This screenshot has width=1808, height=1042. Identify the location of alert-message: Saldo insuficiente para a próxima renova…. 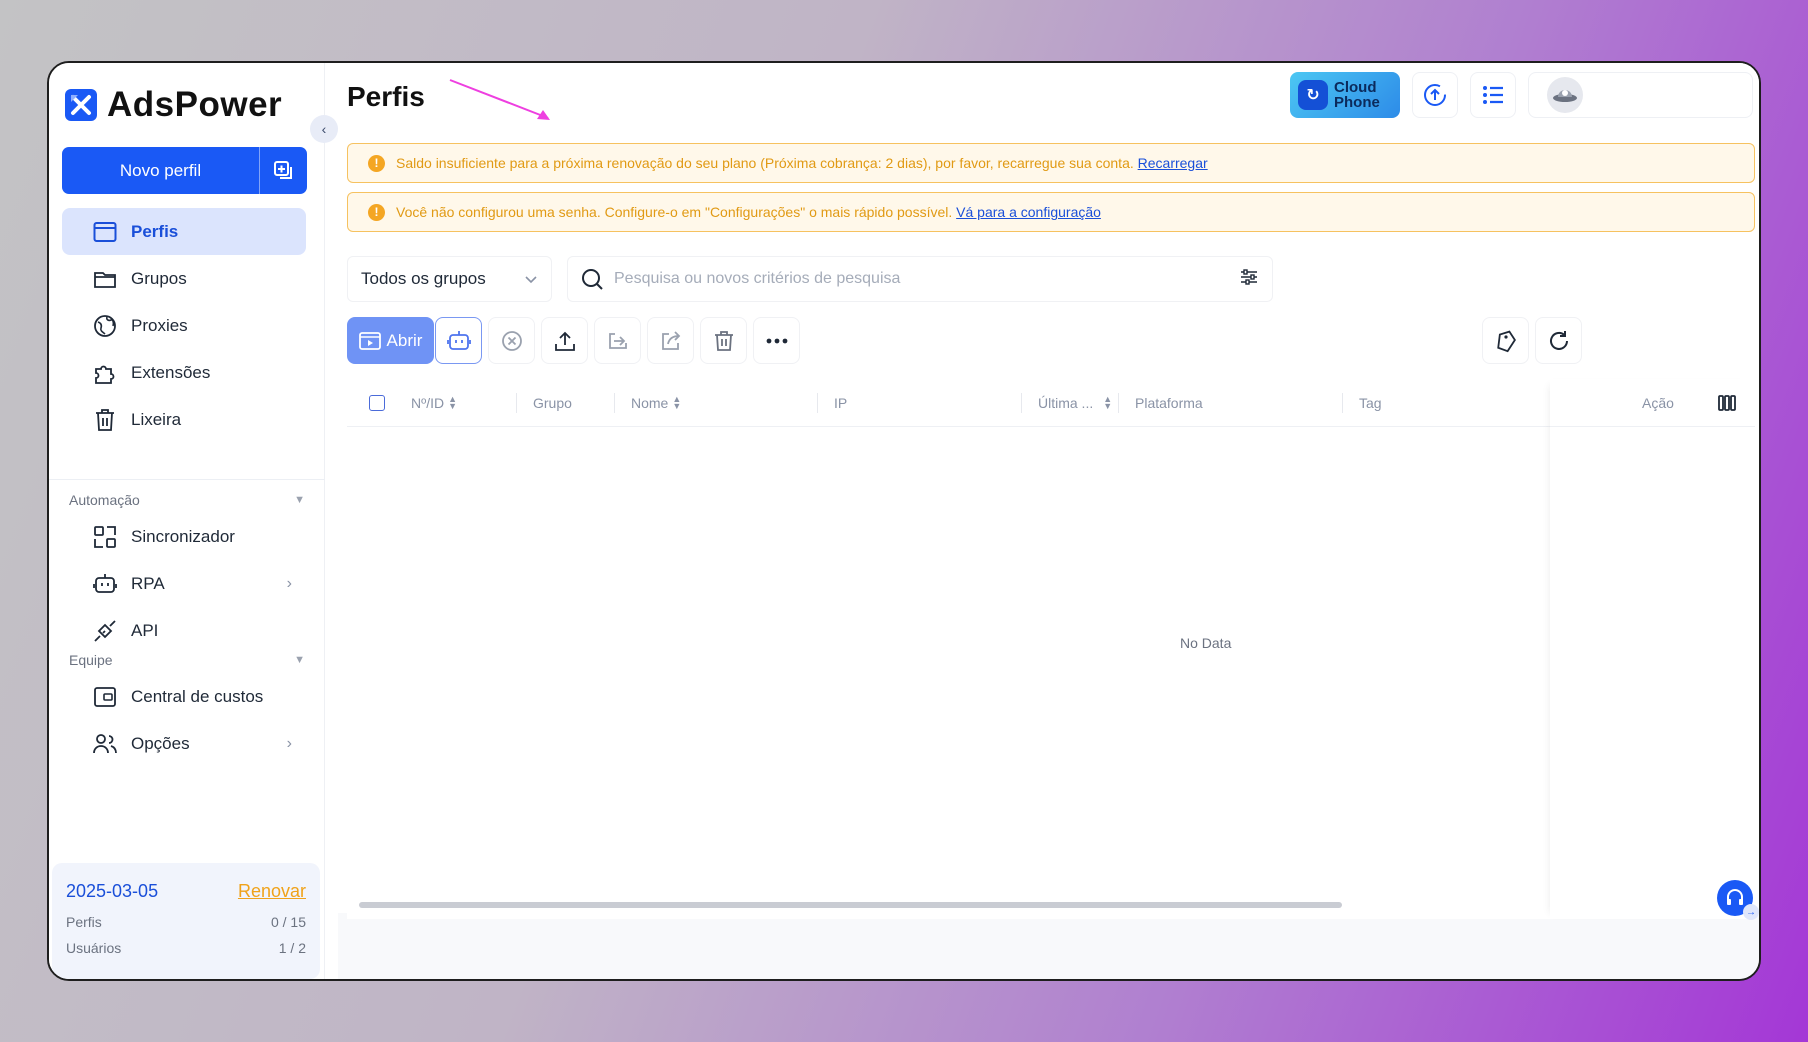
(802, 163).